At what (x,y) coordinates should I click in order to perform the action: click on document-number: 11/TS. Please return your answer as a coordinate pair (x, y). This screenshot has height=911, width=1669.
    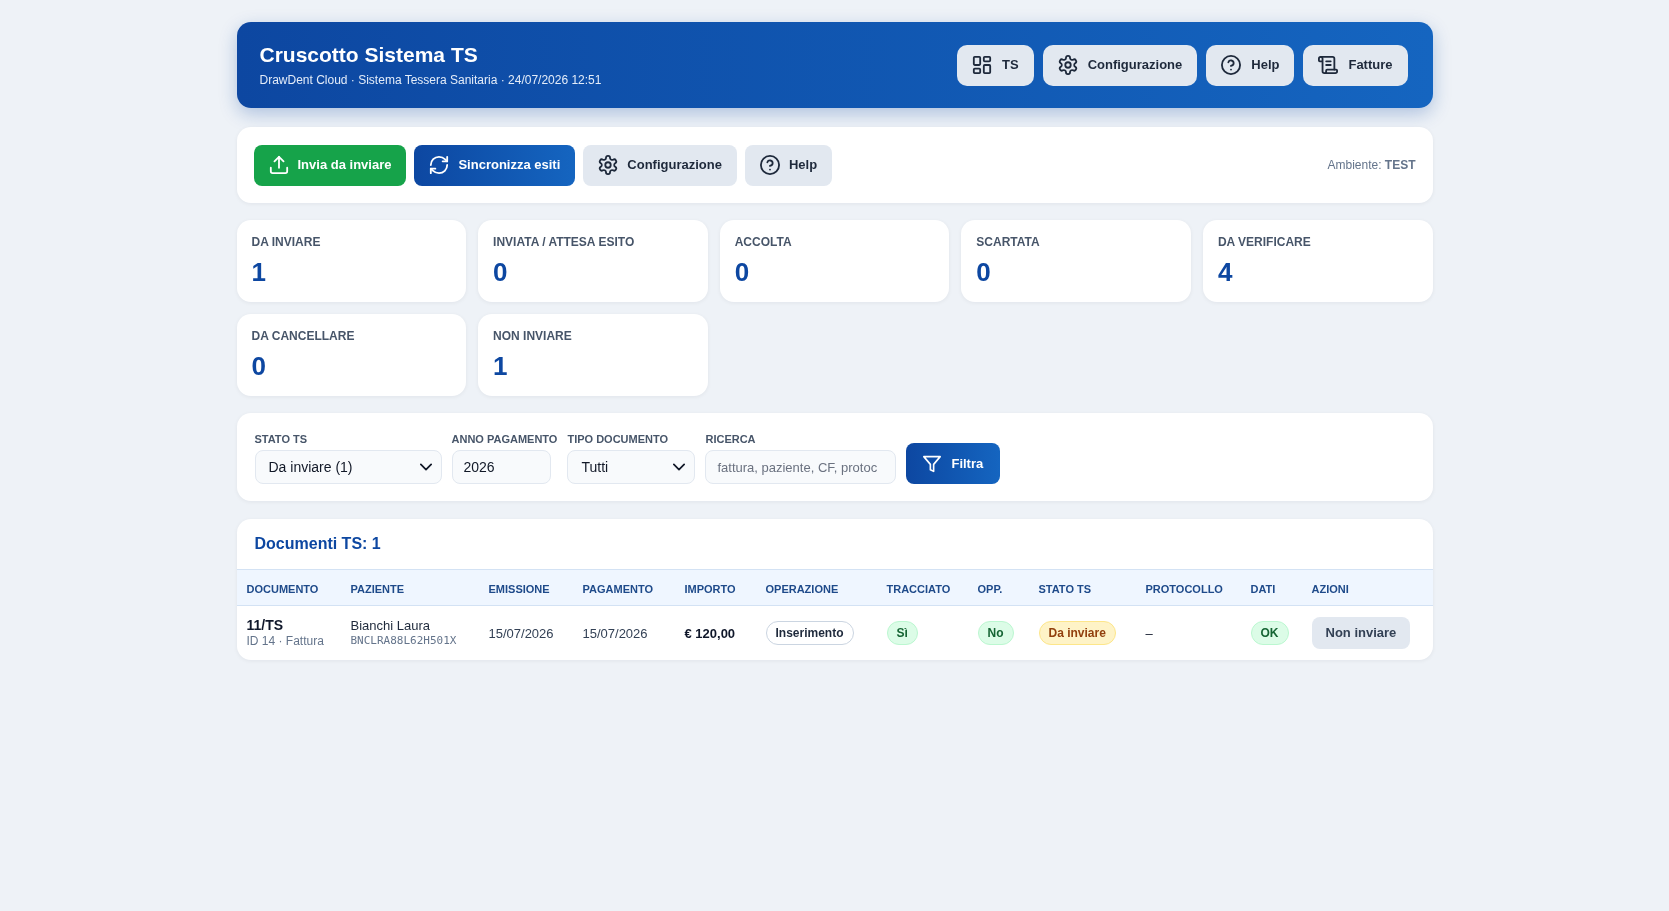
    Looking at the image, I should click on (265, 625).